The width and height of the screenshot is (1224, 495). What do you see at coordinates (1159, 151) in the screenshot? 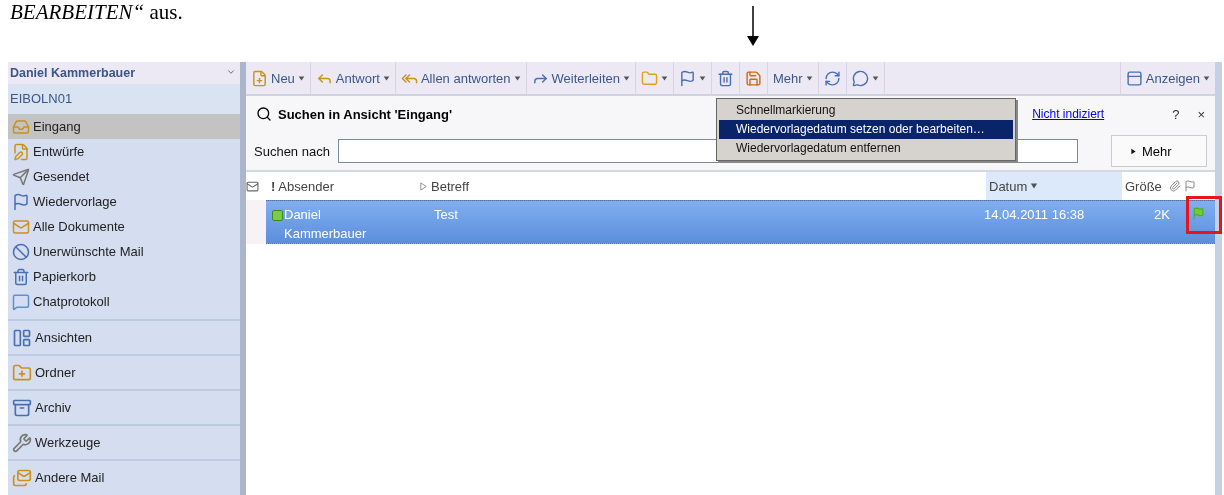
I see `more-button: Mehr` at bounding box center [1159, 151].